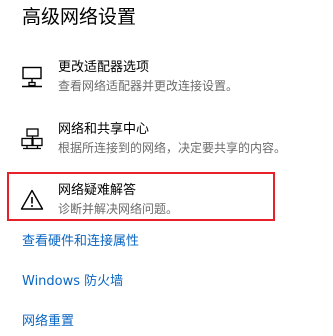 This screenshot has width=333, height=336. I want to click on change-adapter-options-button: 更改适配器选项 查看网络适配器并更改连接设置。, so click(163, 79).